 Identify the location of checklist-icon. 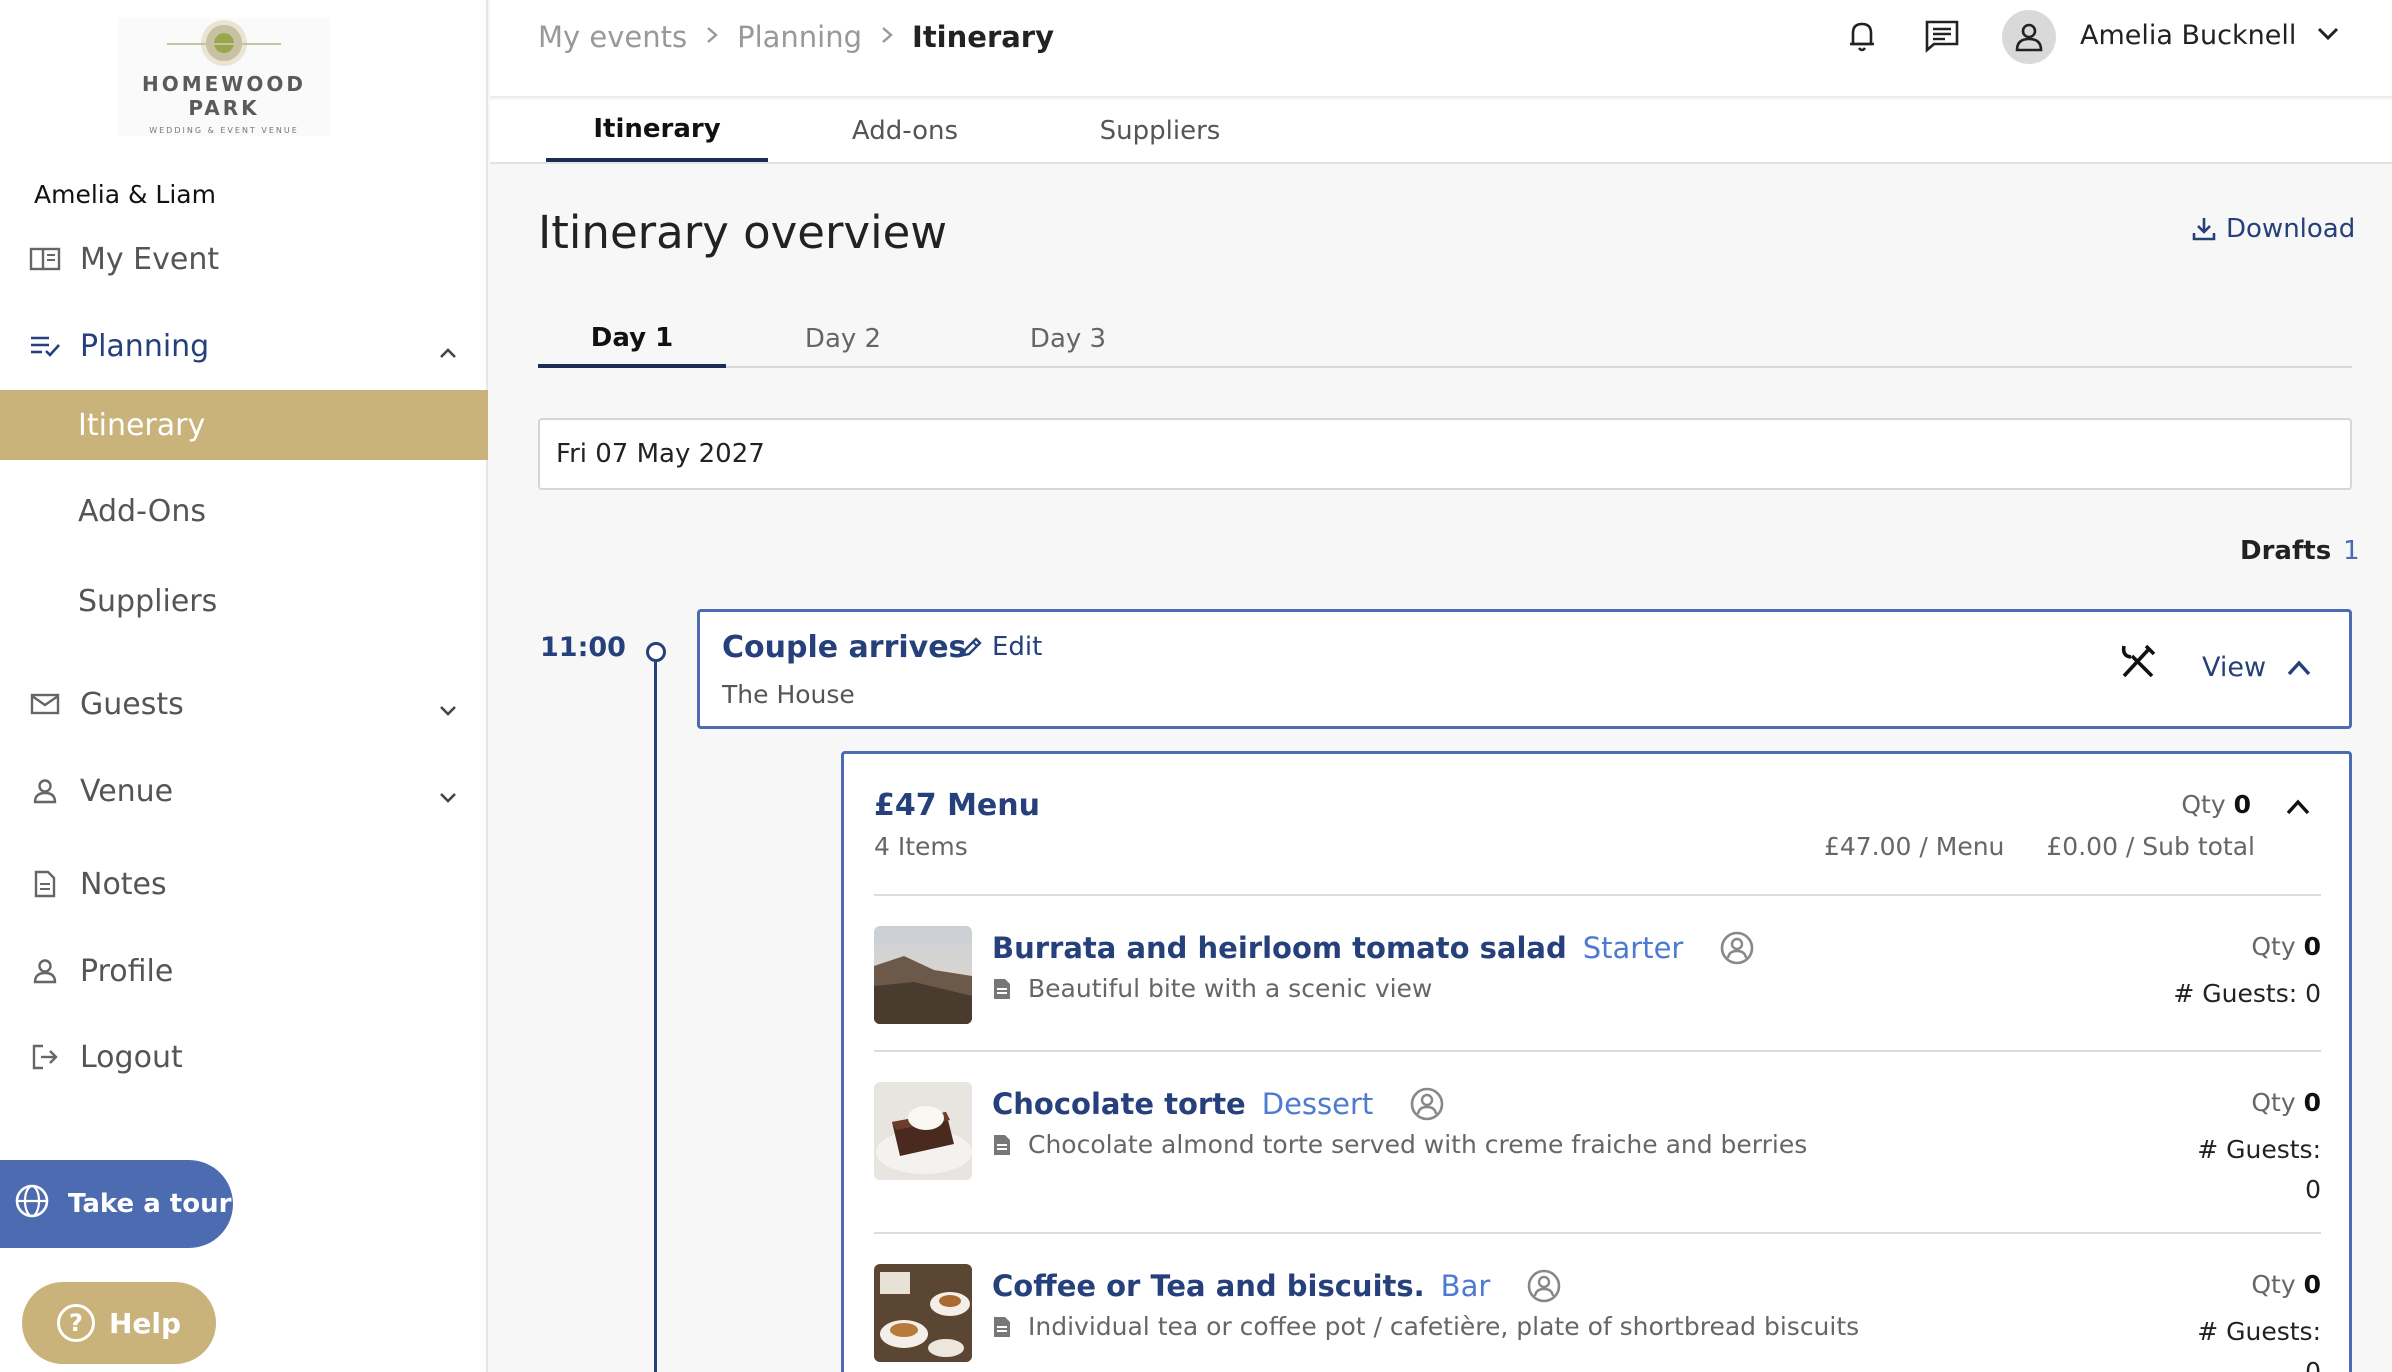
(45, 346).